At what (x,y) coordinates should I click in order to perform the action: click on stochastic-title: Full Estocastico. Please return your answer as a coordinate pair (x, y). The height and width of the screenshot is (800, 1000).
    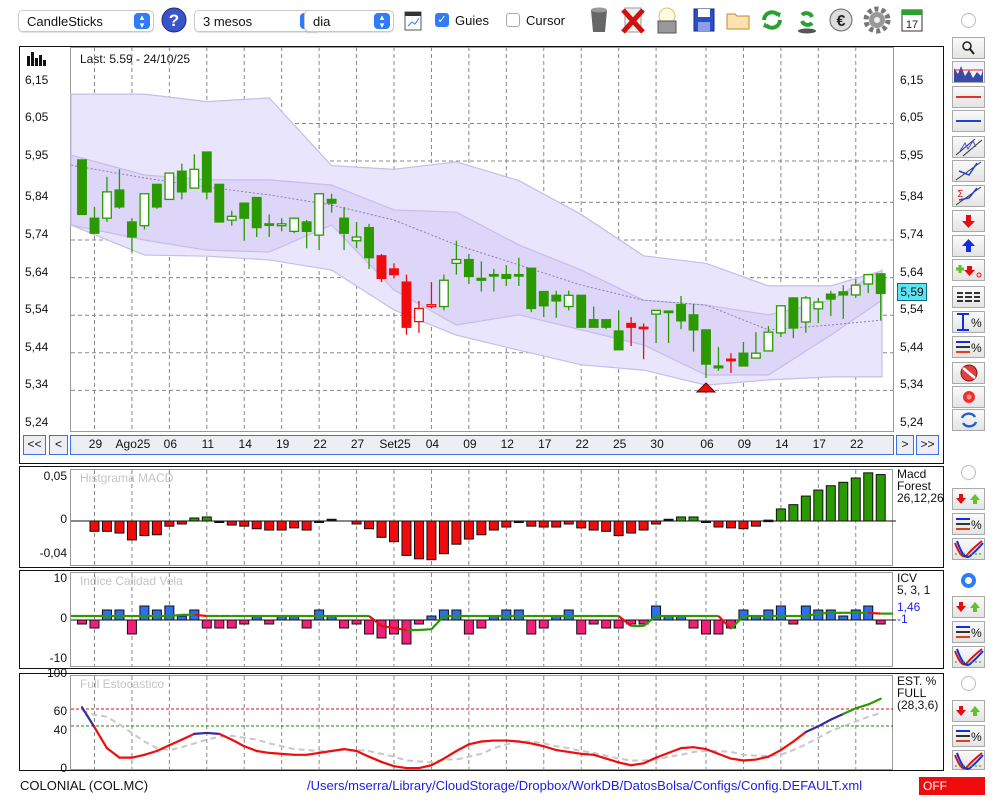
    Looking at the image, I should click on (122, 684).